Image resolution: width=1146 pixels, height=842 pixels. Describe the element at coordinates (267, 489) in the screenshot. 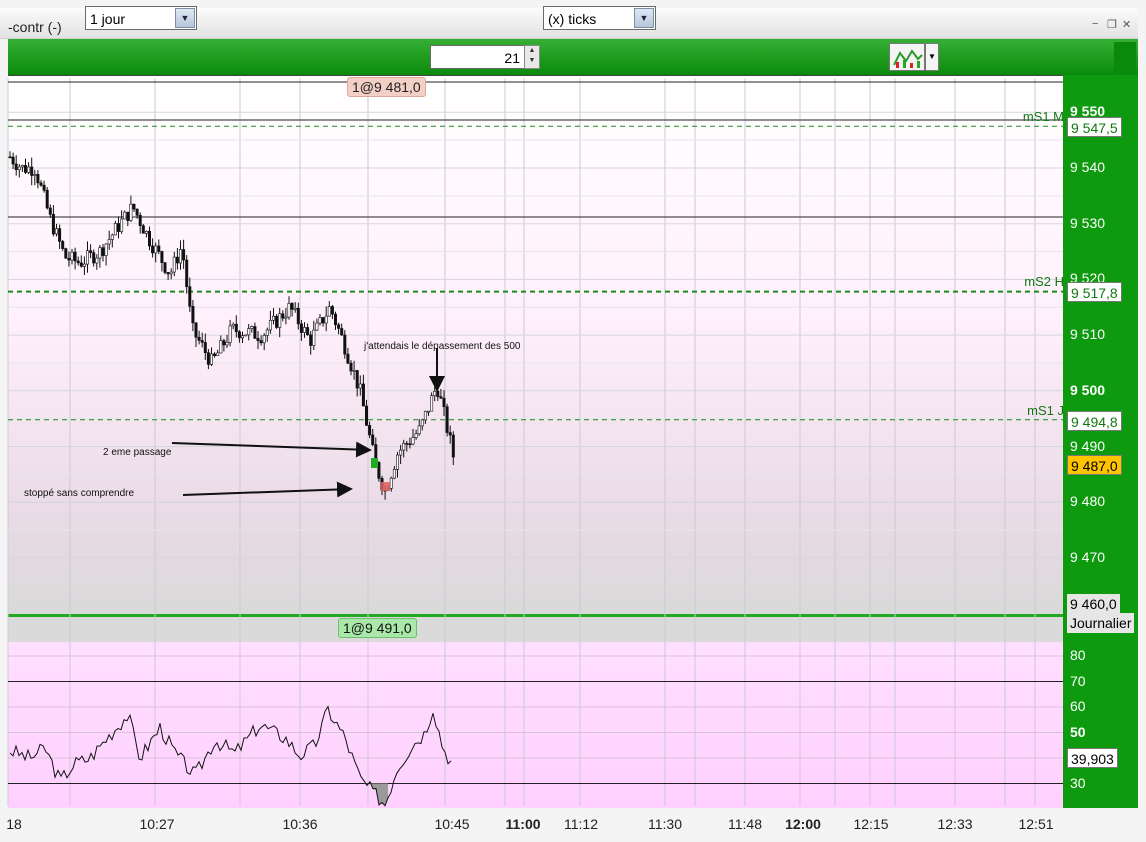

I see `arrow-stopped` at that location.